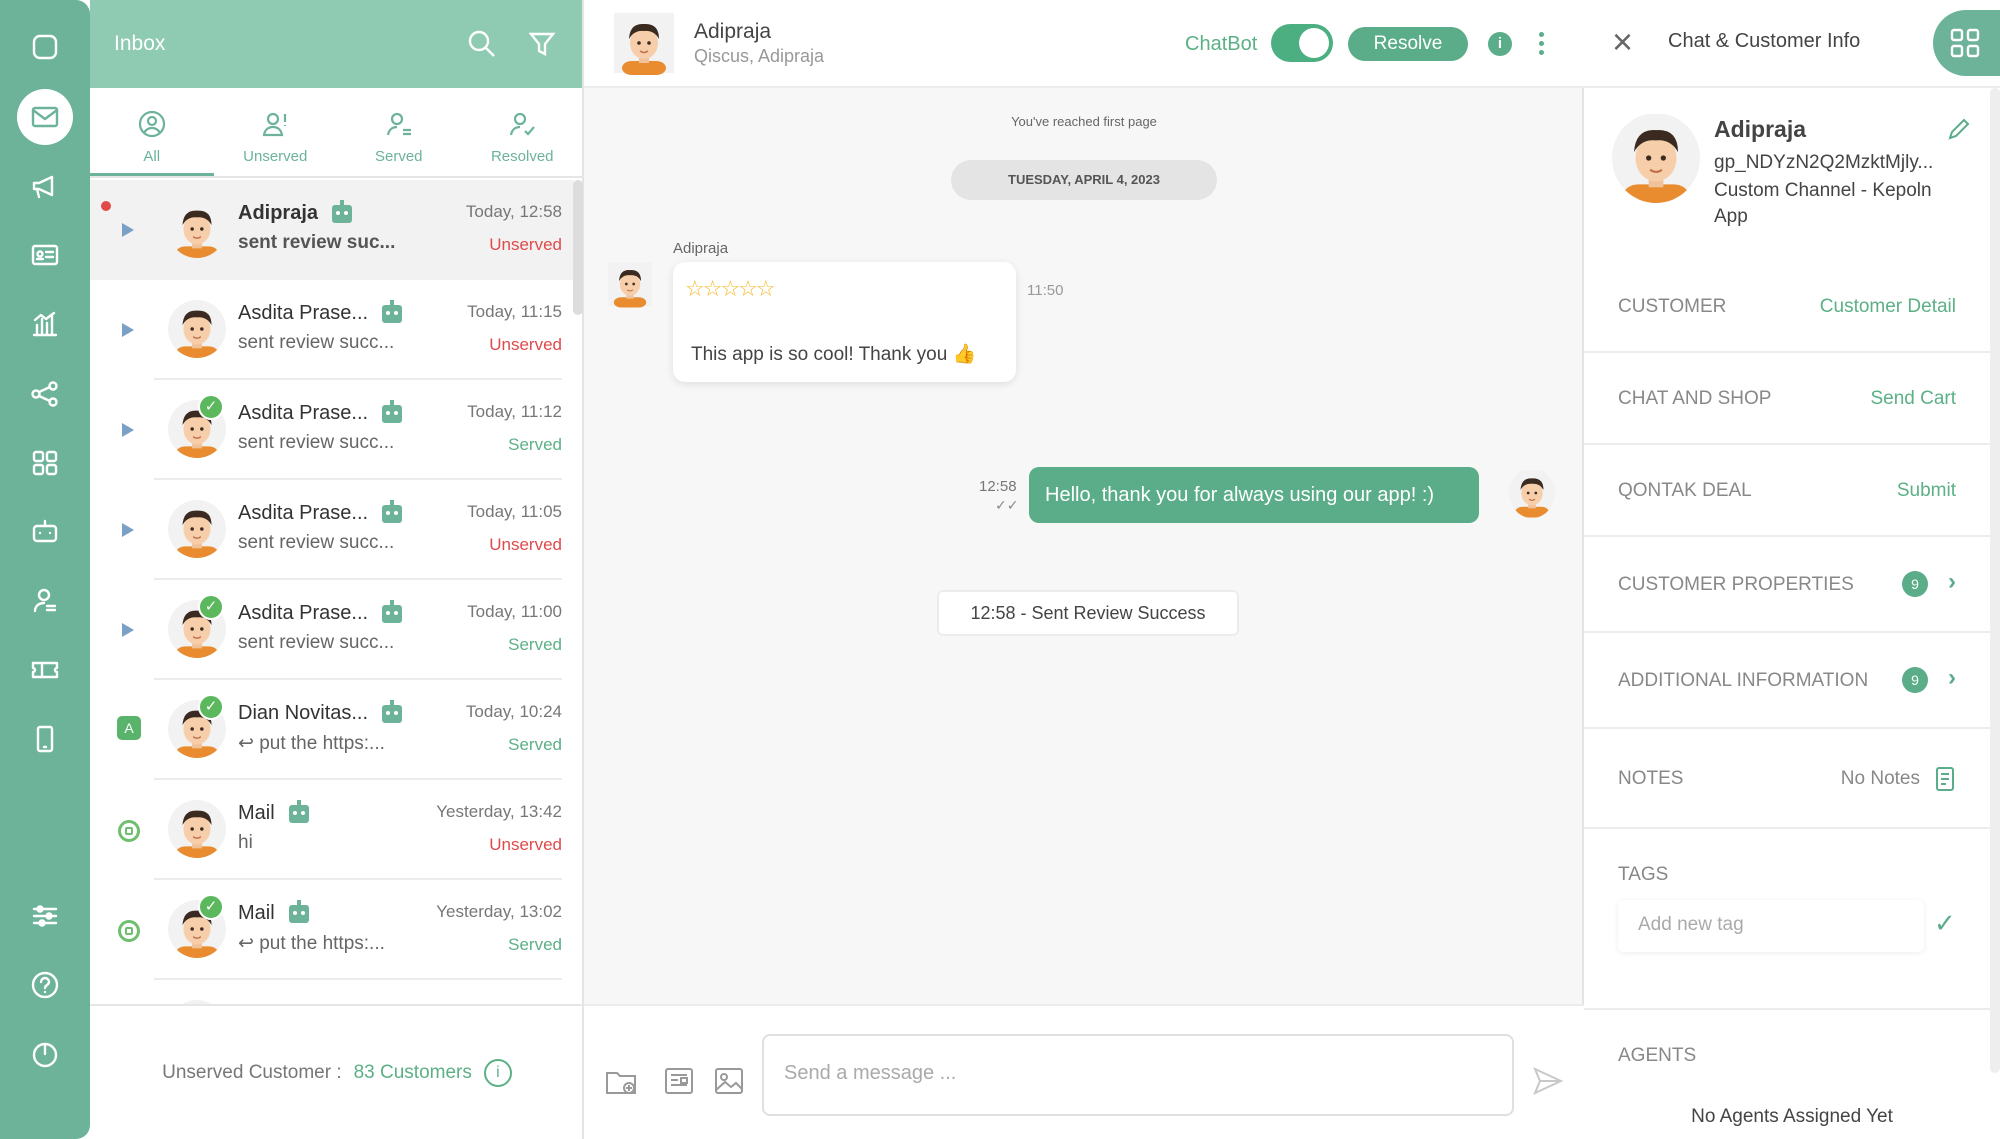 The image size is (2000, 1139). Describe the element at coordinates (274, 124) in the screenshot. I see `user-alert-icon` at that location.